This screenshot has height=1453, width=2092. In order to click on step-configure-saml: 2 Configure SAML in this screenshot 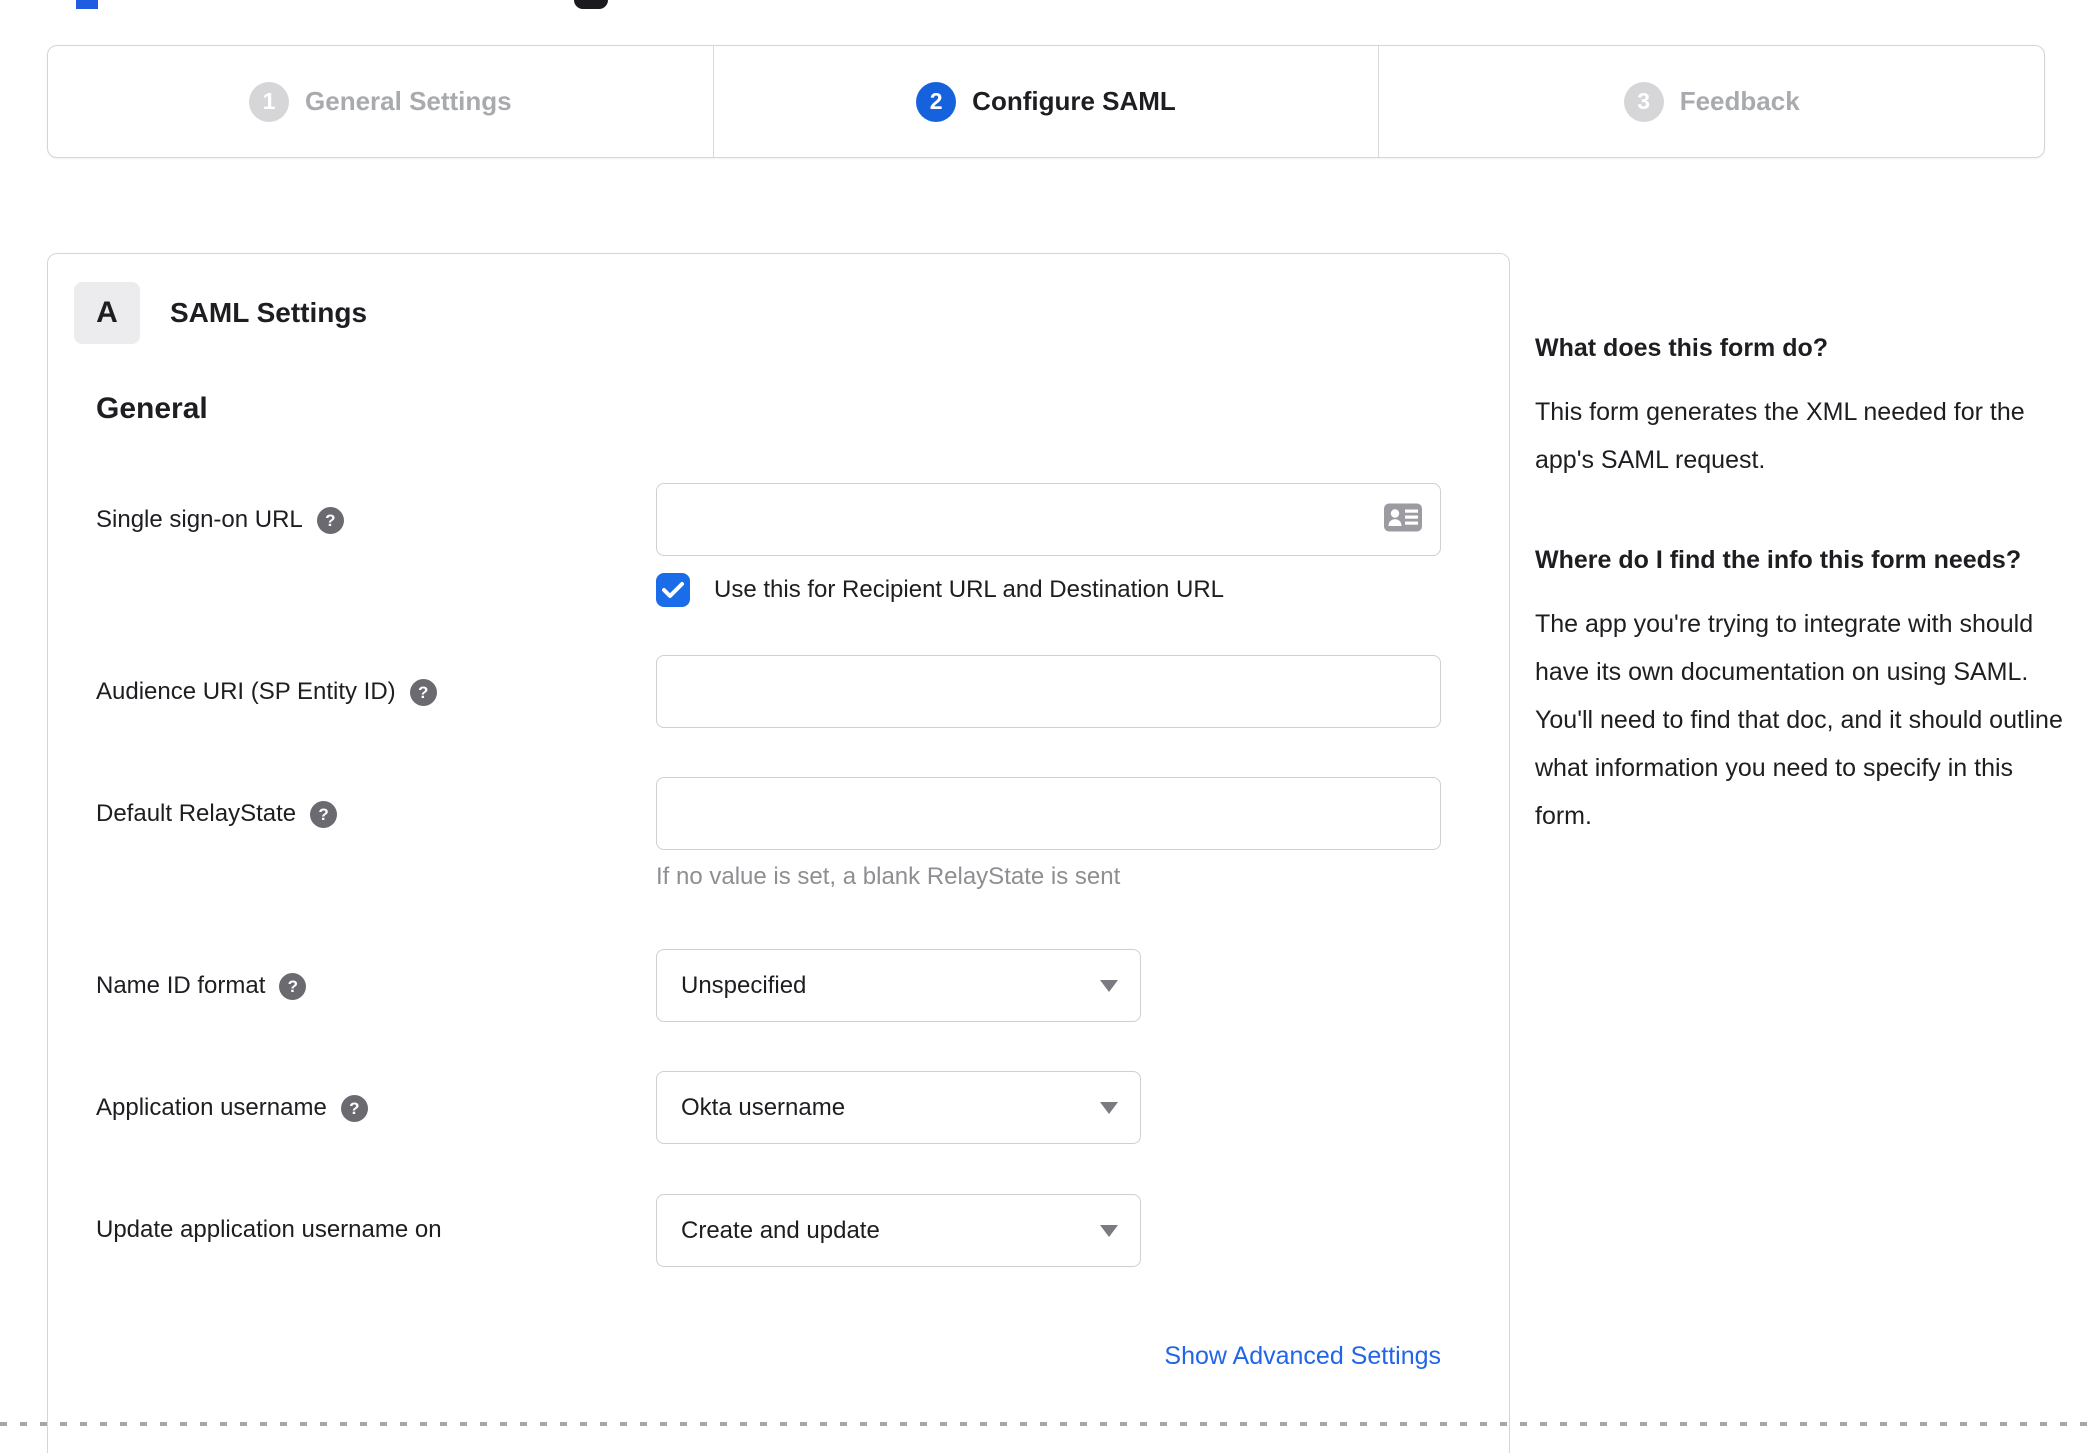, I will do `click(1045, 101)`.